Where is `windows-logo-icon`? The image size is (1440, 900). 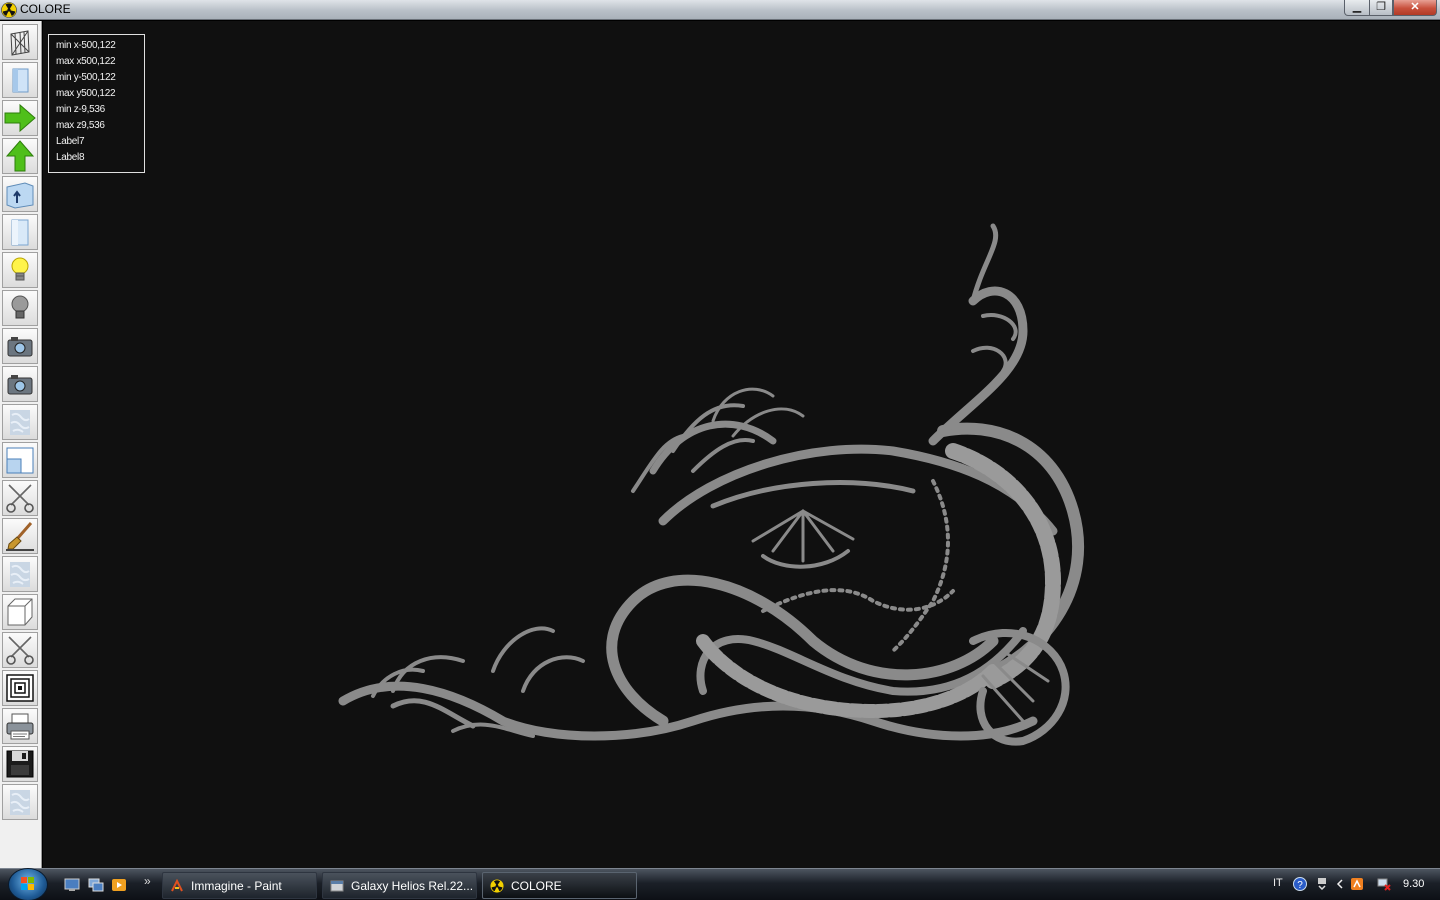
windows-logo-icon is located at coordinates (27, 883).